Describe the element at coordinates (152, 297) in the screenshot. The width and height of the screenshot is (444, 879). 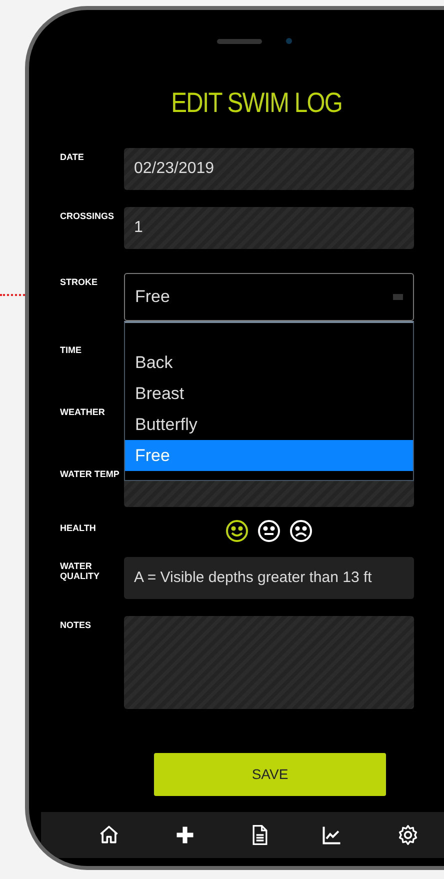
I see `selected-value: Free` at that location.